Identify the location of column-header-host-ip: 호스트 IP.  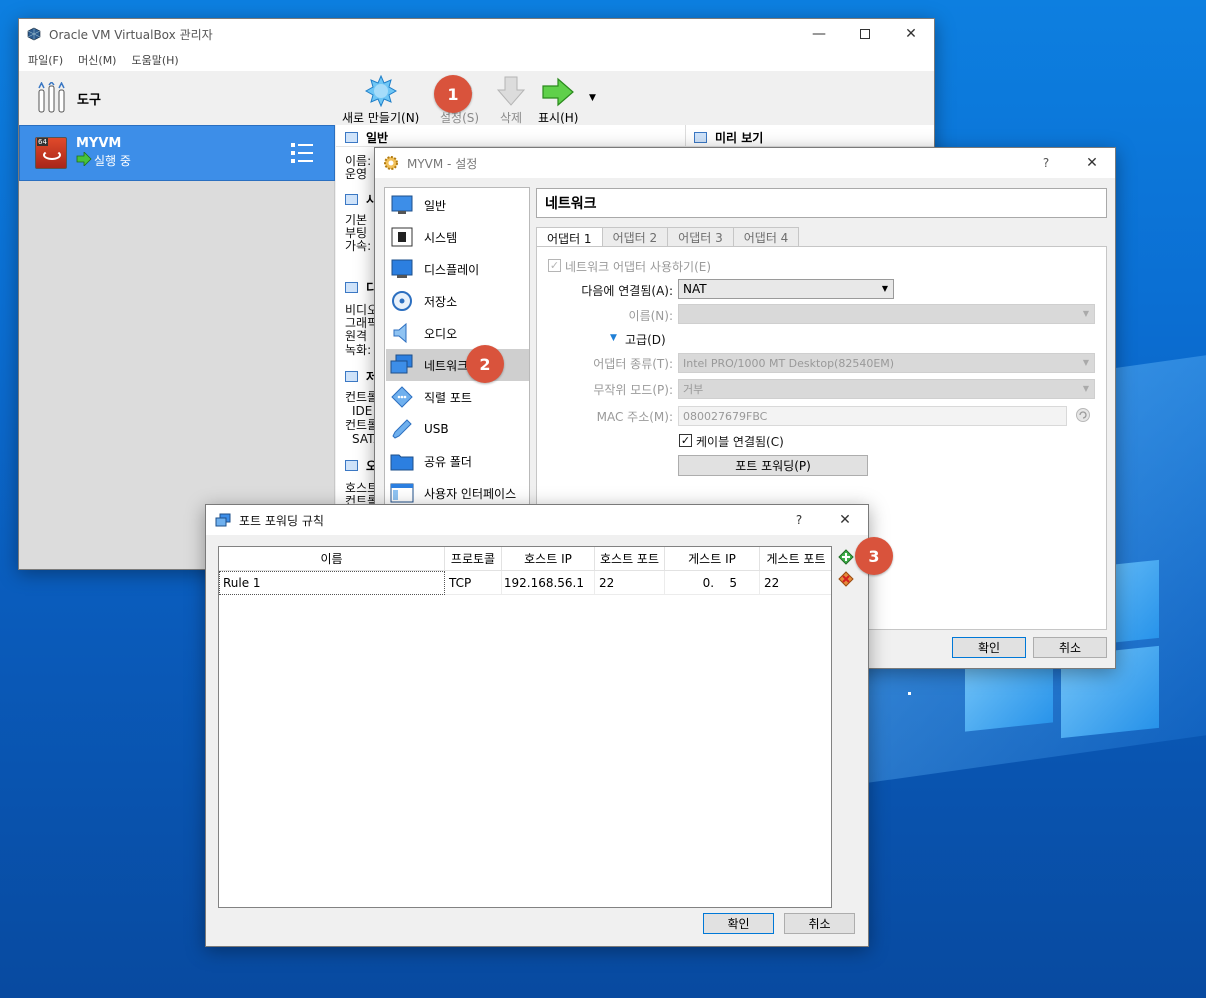
(548, 559).